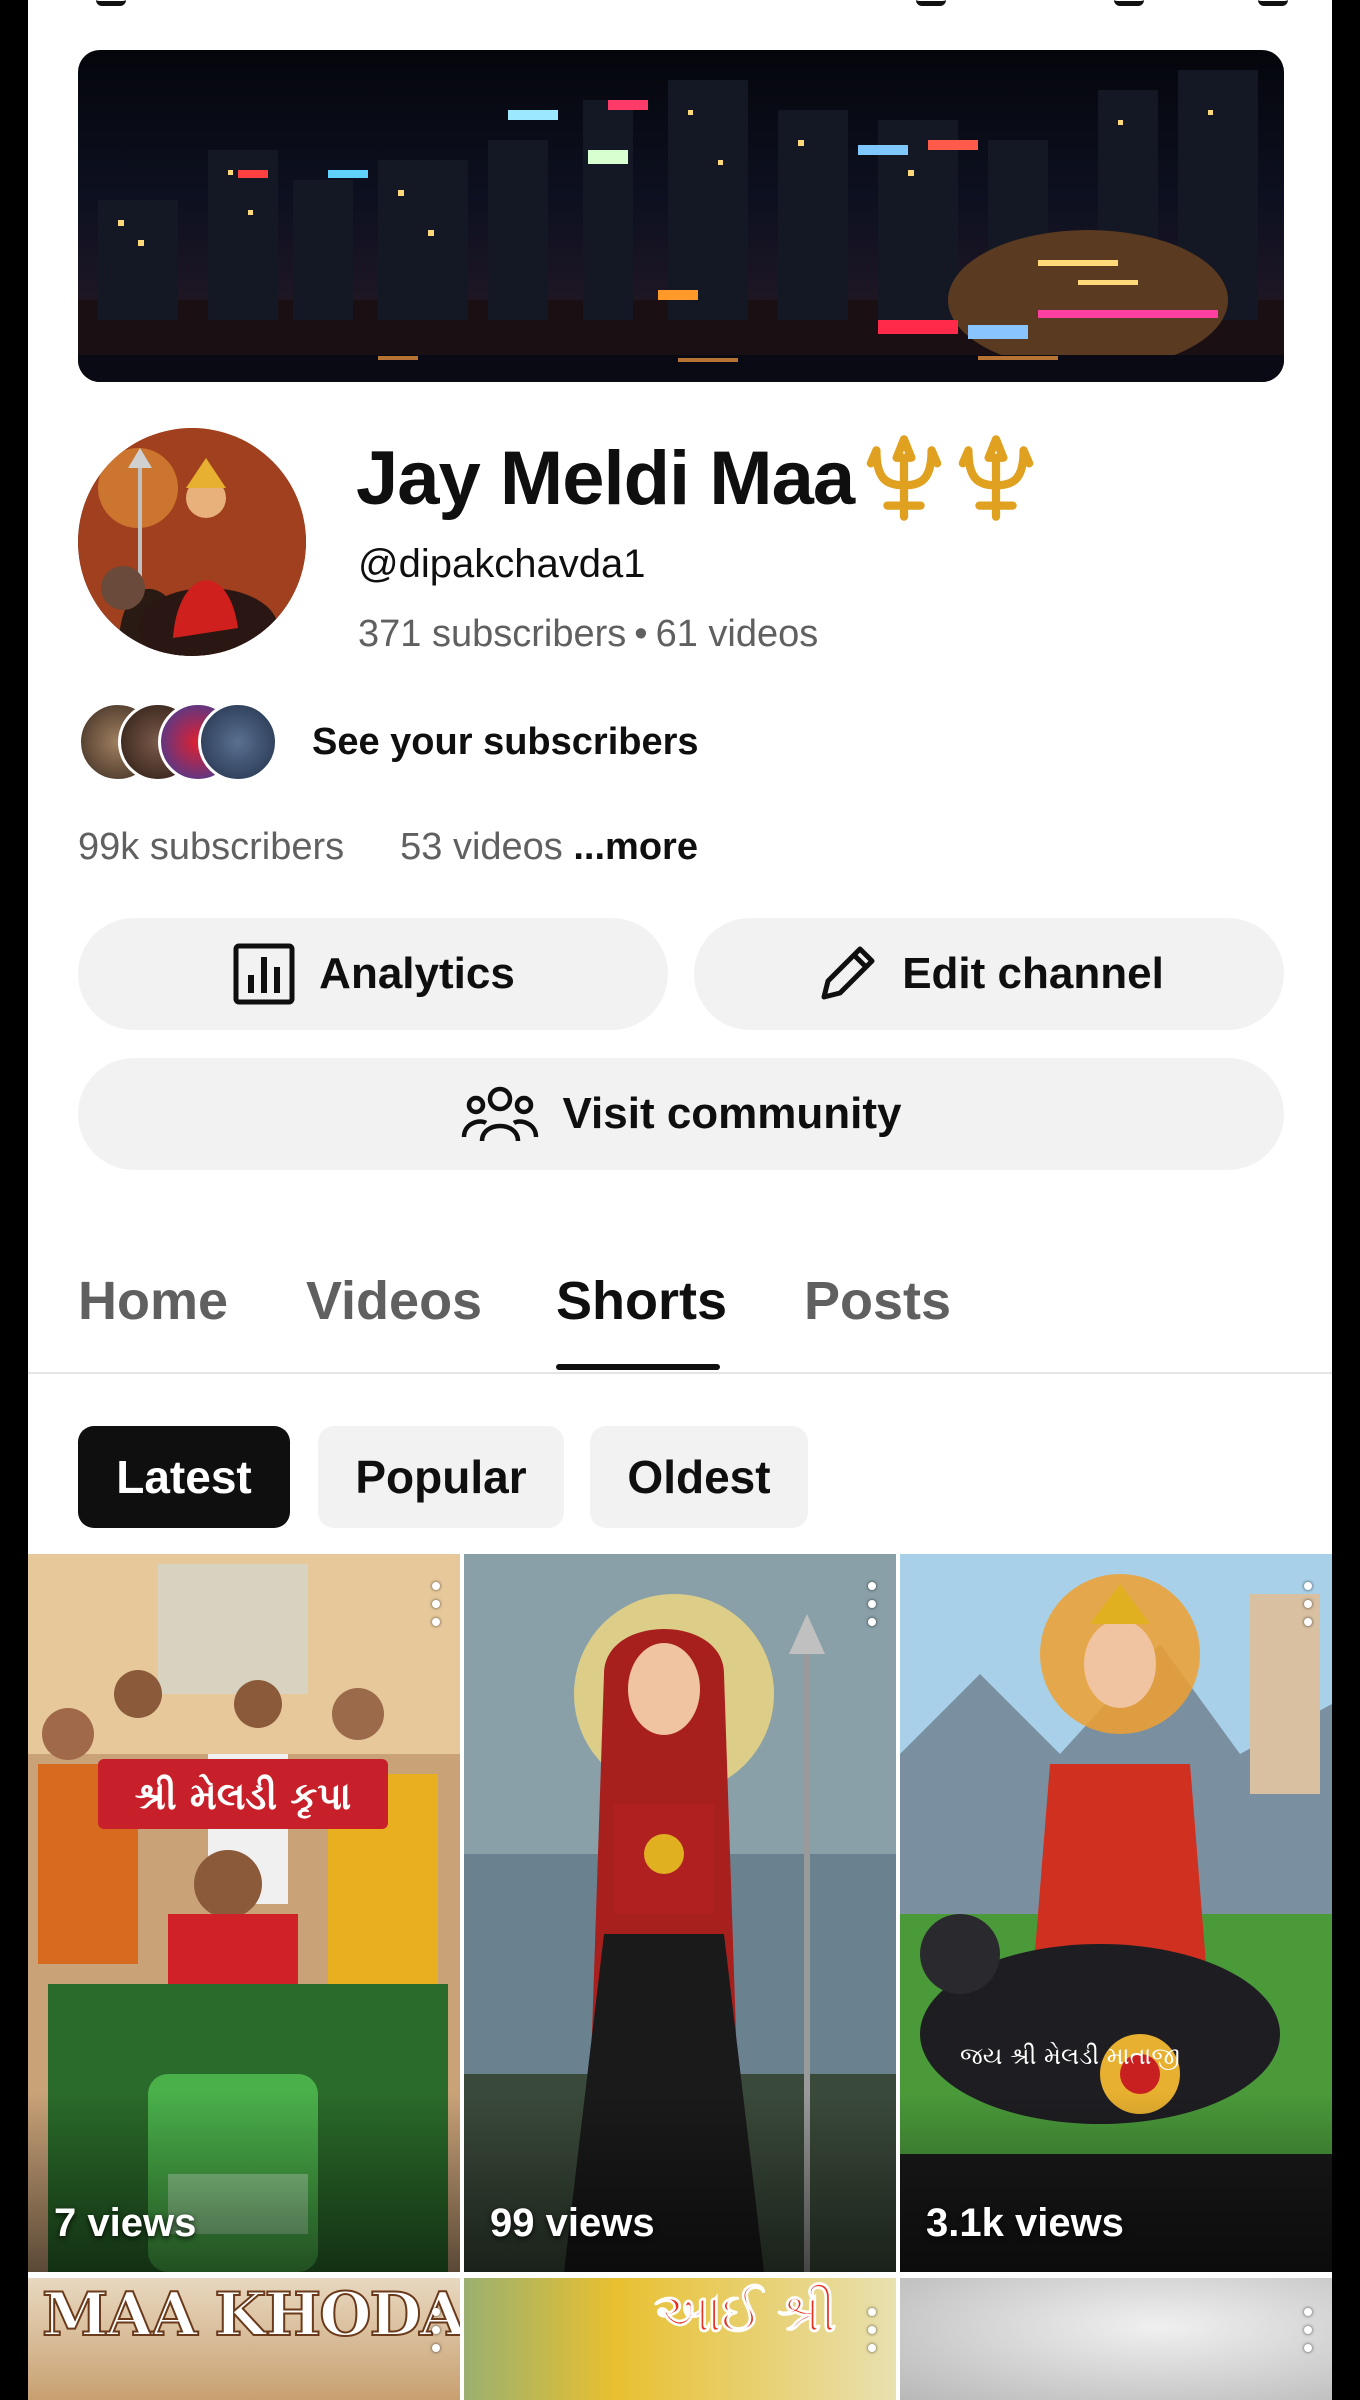  Describe the element at coordinates (1033, 973) in the screenshot. I see `edit-channel-label: Edit channel` at that location.